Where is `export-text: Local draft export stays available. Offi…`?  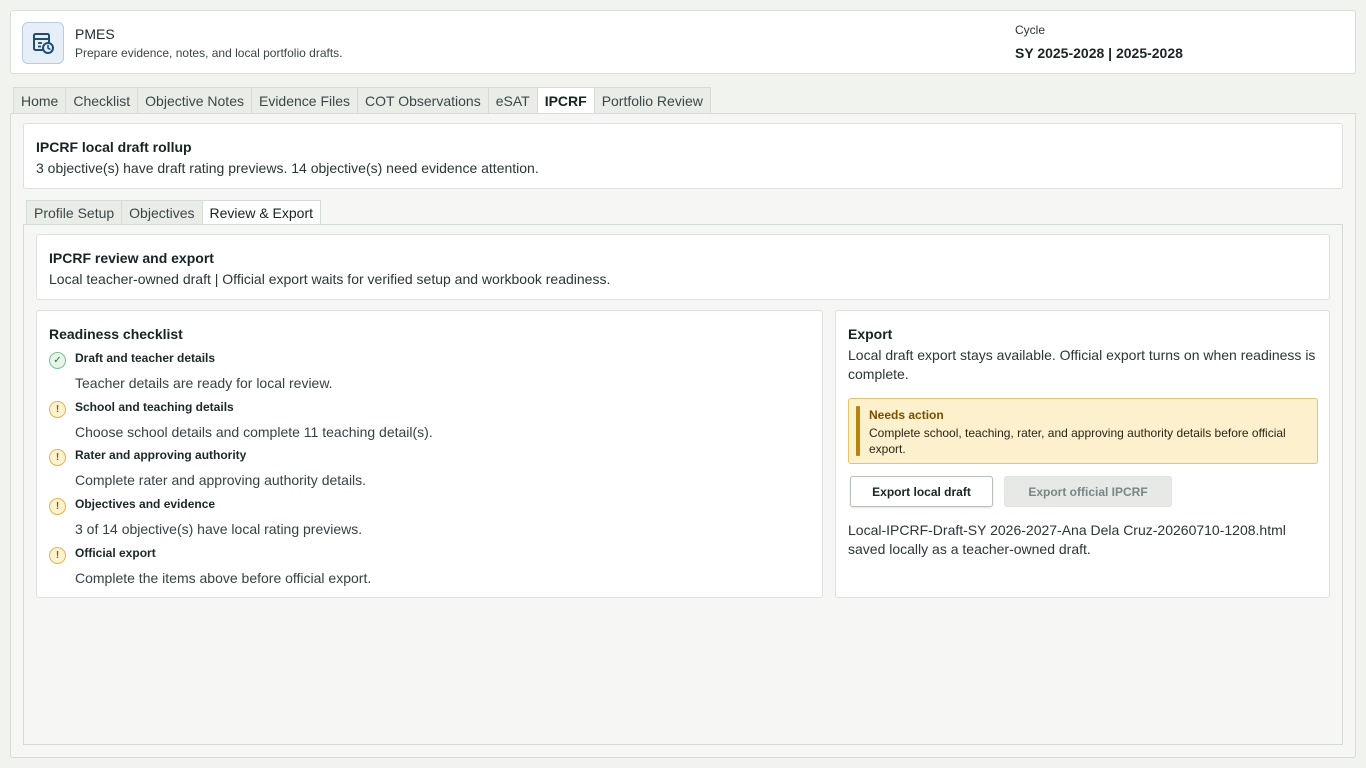
export-text: Local draft export stays available. Offi… is located at coordinates (1082, 364).